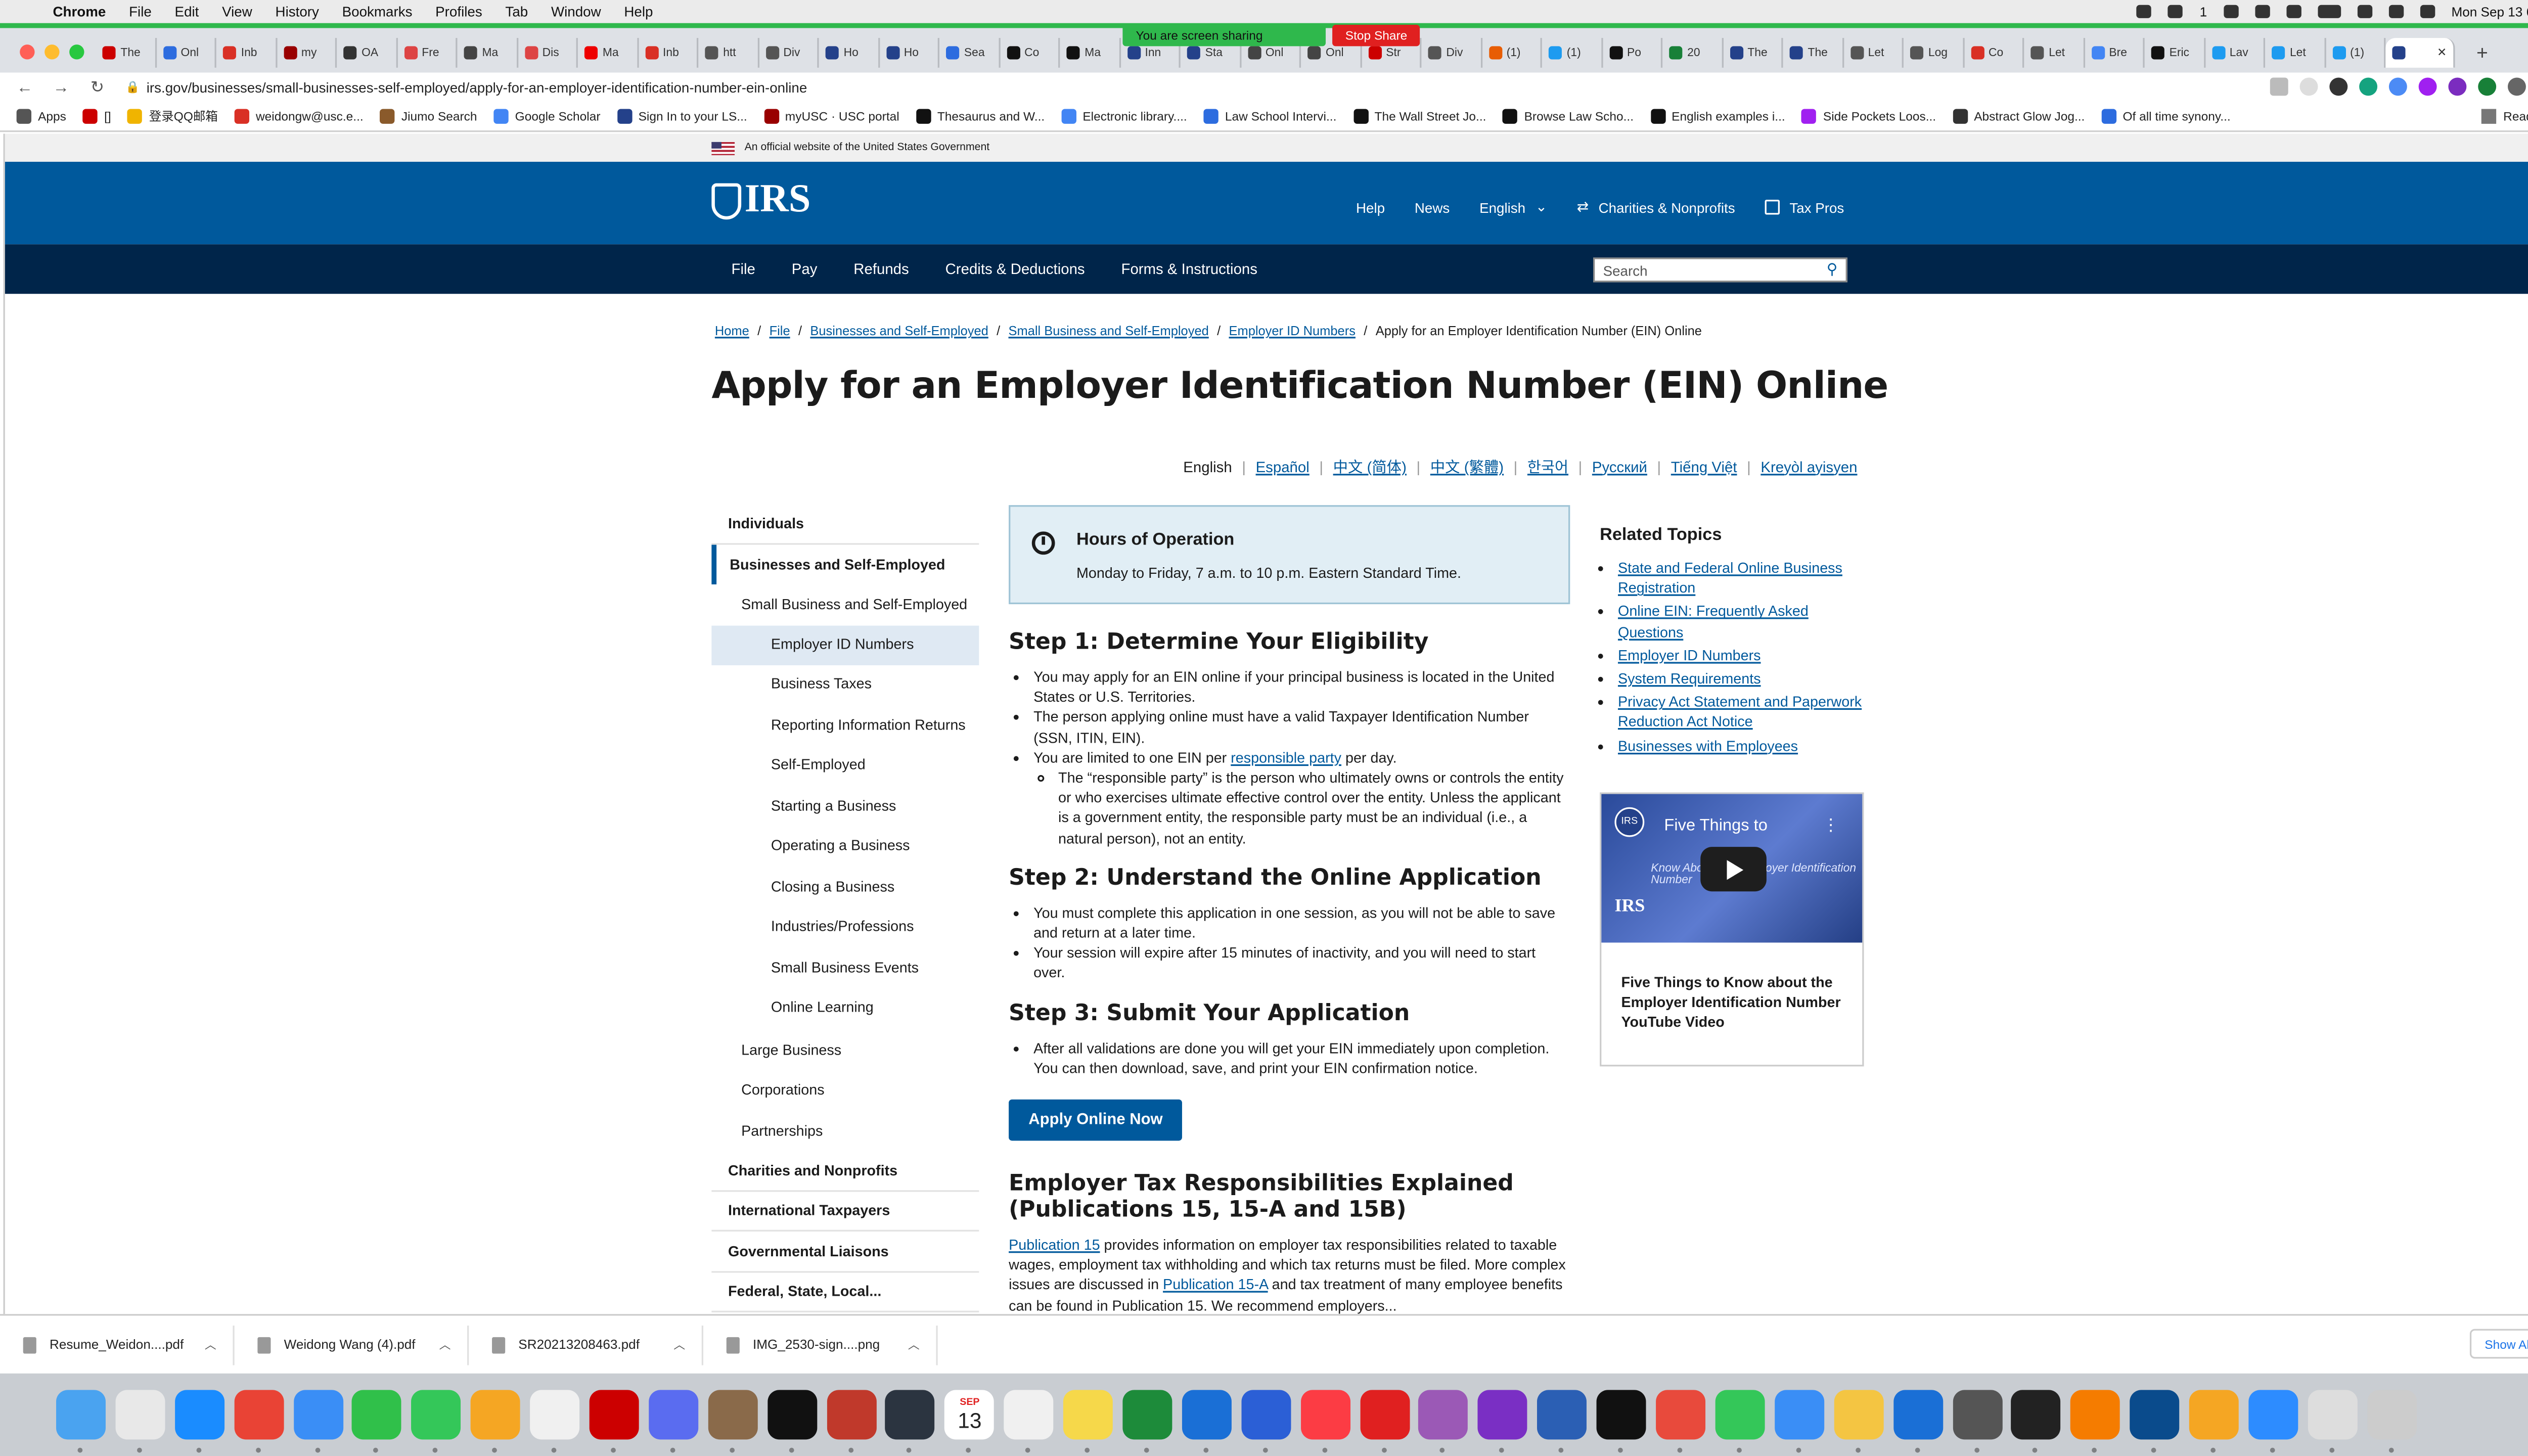 Image resolution: width=2528 pixels, height=1456 pixels. What do you see at coordinates (1548, 466) in the screenshot?
I see `language-korean: 한국어` at bounding box center [1548, 466].